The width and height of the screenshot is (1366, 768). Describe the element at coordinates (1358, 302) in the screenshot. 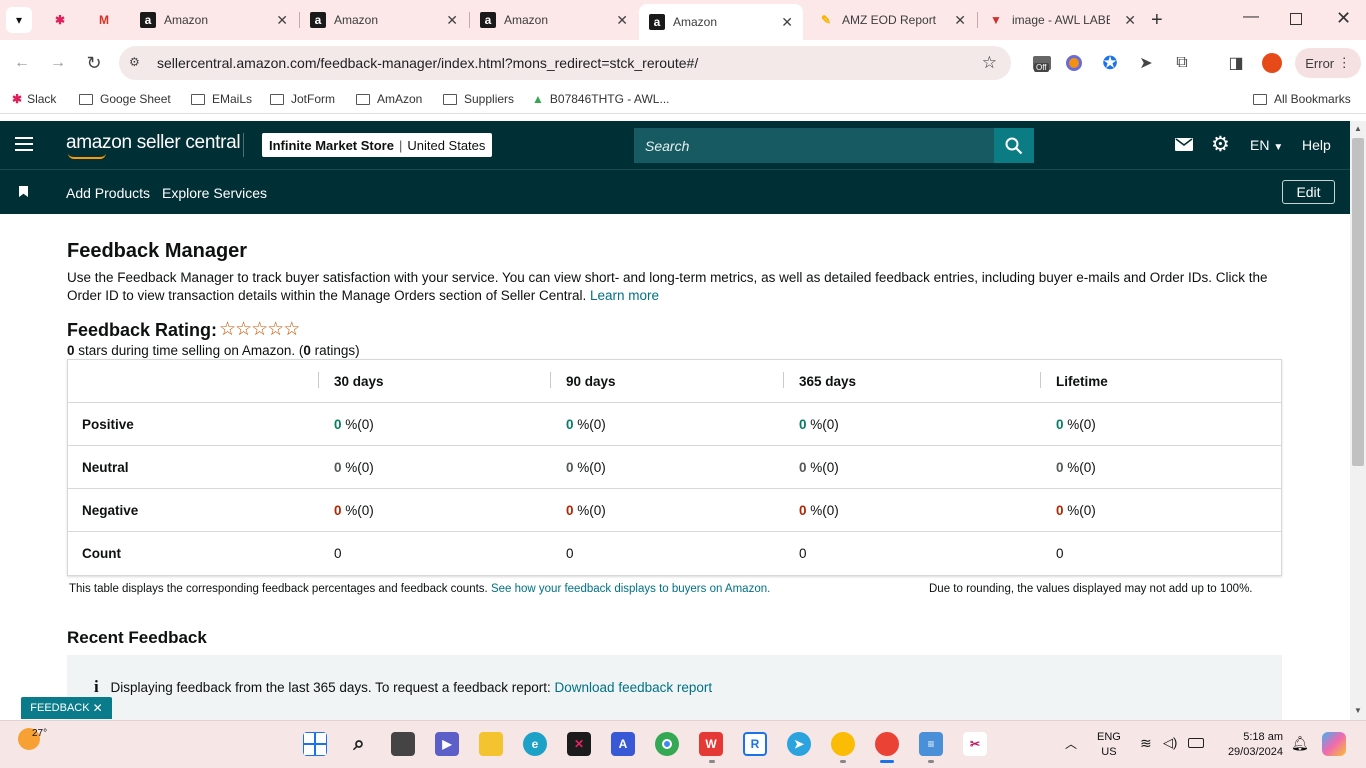

I see `scrollbar-thumb` at that location.